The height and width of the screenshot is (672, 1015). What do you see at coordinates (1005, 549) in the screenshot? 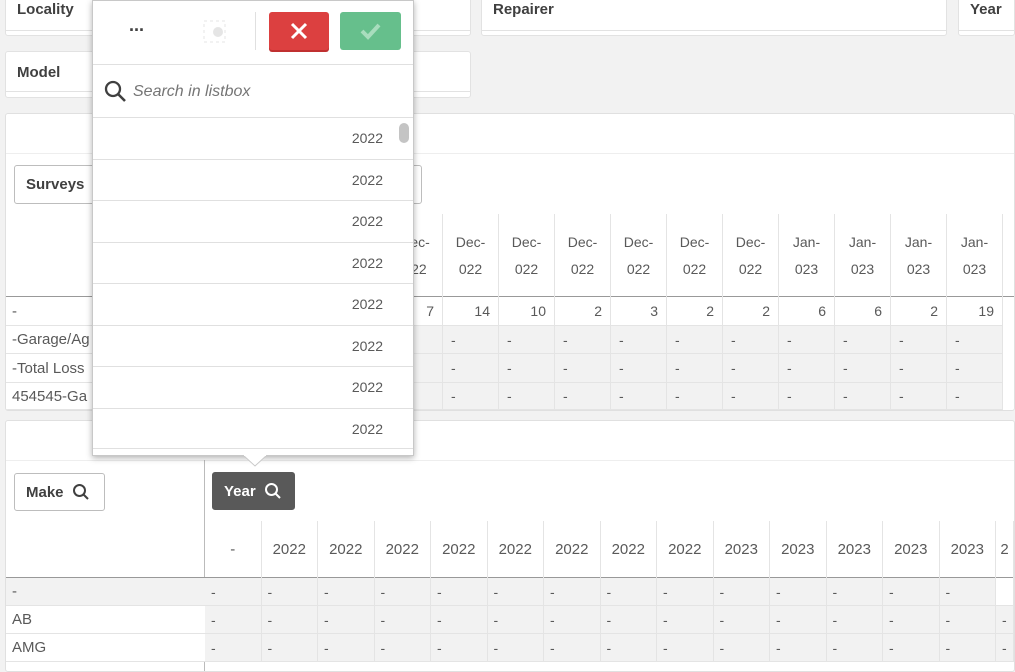
I see `column-header: 2` at bounding box center [1005, 549].